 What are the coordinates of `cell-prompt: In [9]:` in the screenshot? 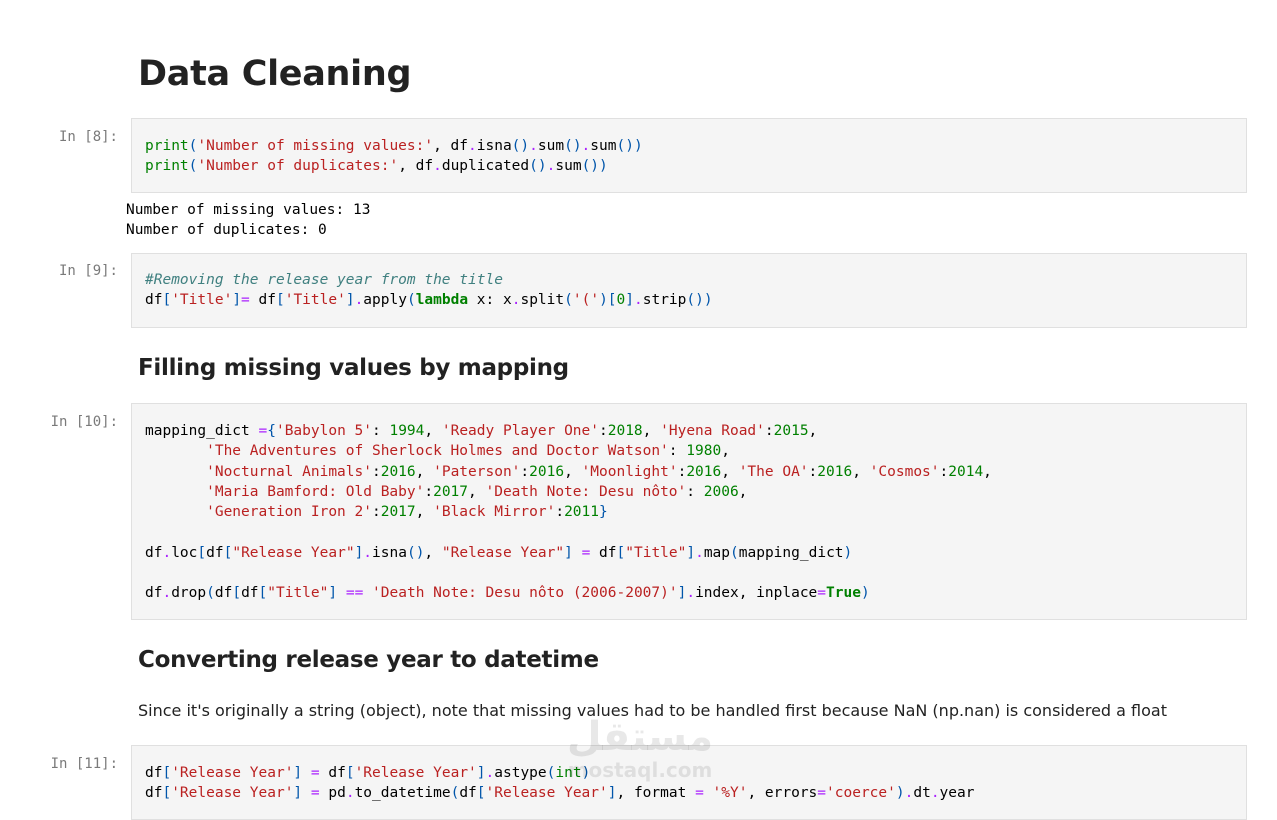 It's located at (88, 271).